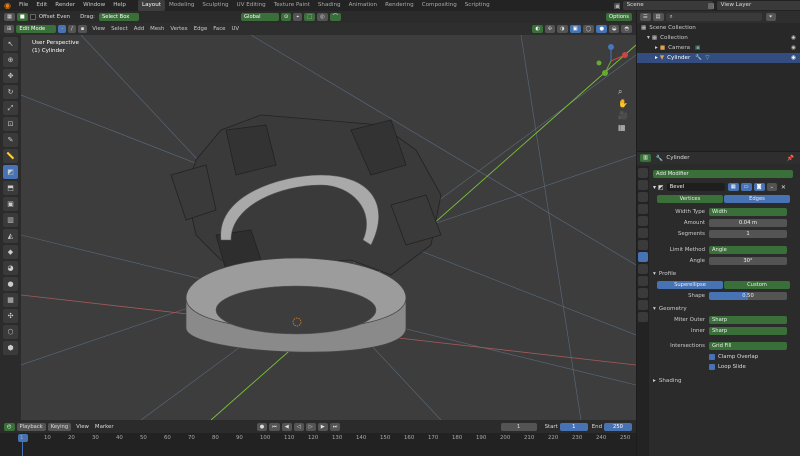 Image resolution: width=800 pixels, height=456 pixels. Describe the element at coordinates (259, 17) in the screenshot. I see `transform-orientation-dropdown: Global` at that location.